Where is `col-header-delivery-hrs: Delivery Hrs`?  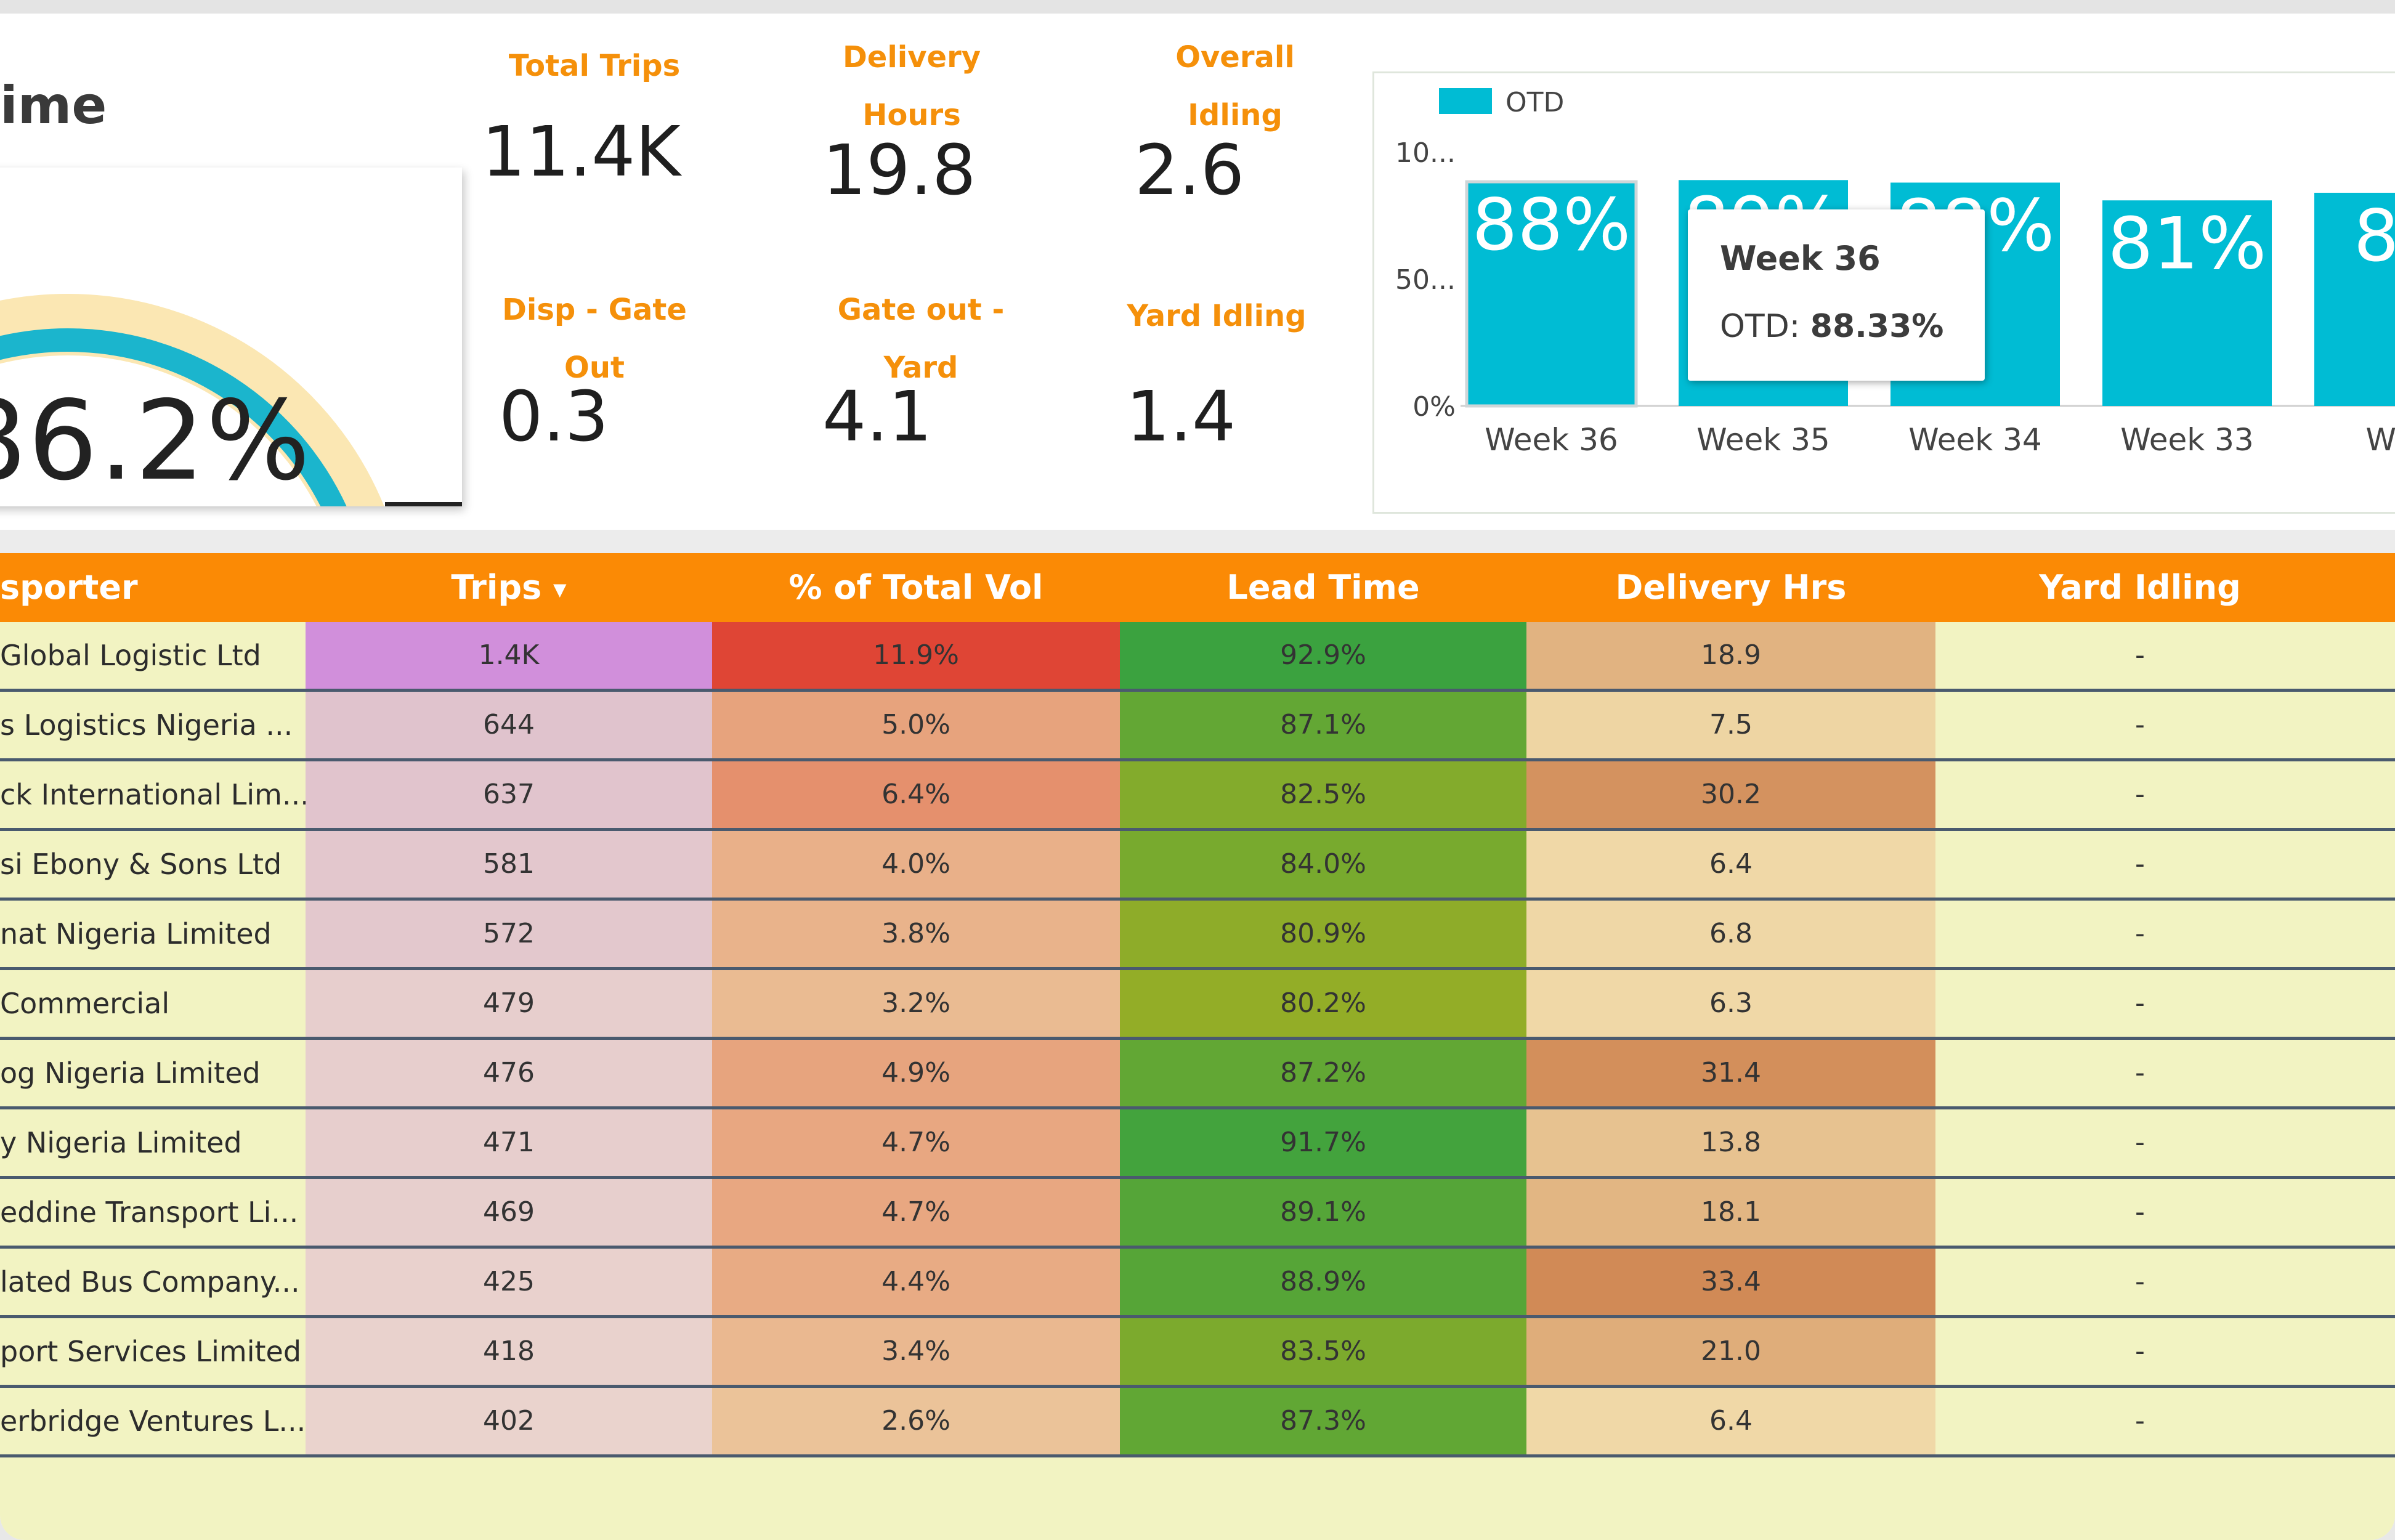
col-header-delivery-hrs: Delivery Hrs is located at coordinates (1730, 587).